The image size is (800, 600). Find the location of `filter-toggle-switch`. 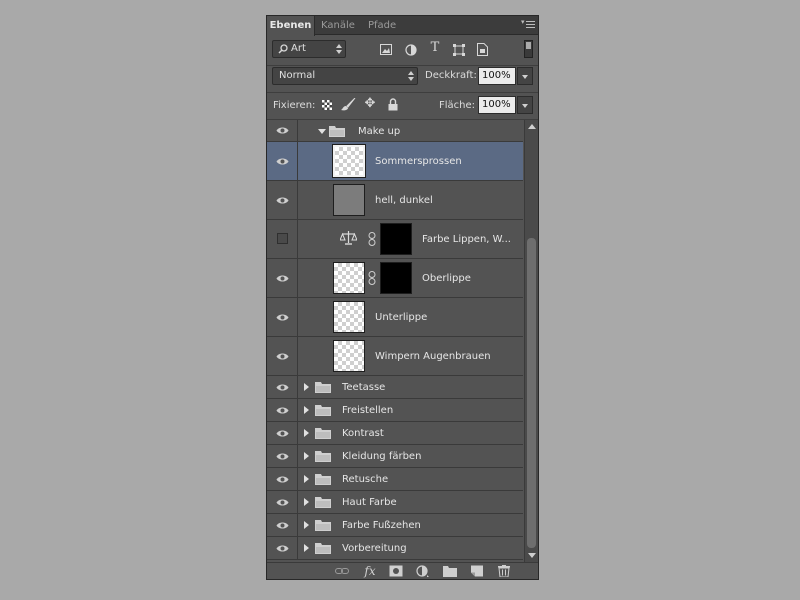

filter-toggle-switch is located at coordinates (528, 49).